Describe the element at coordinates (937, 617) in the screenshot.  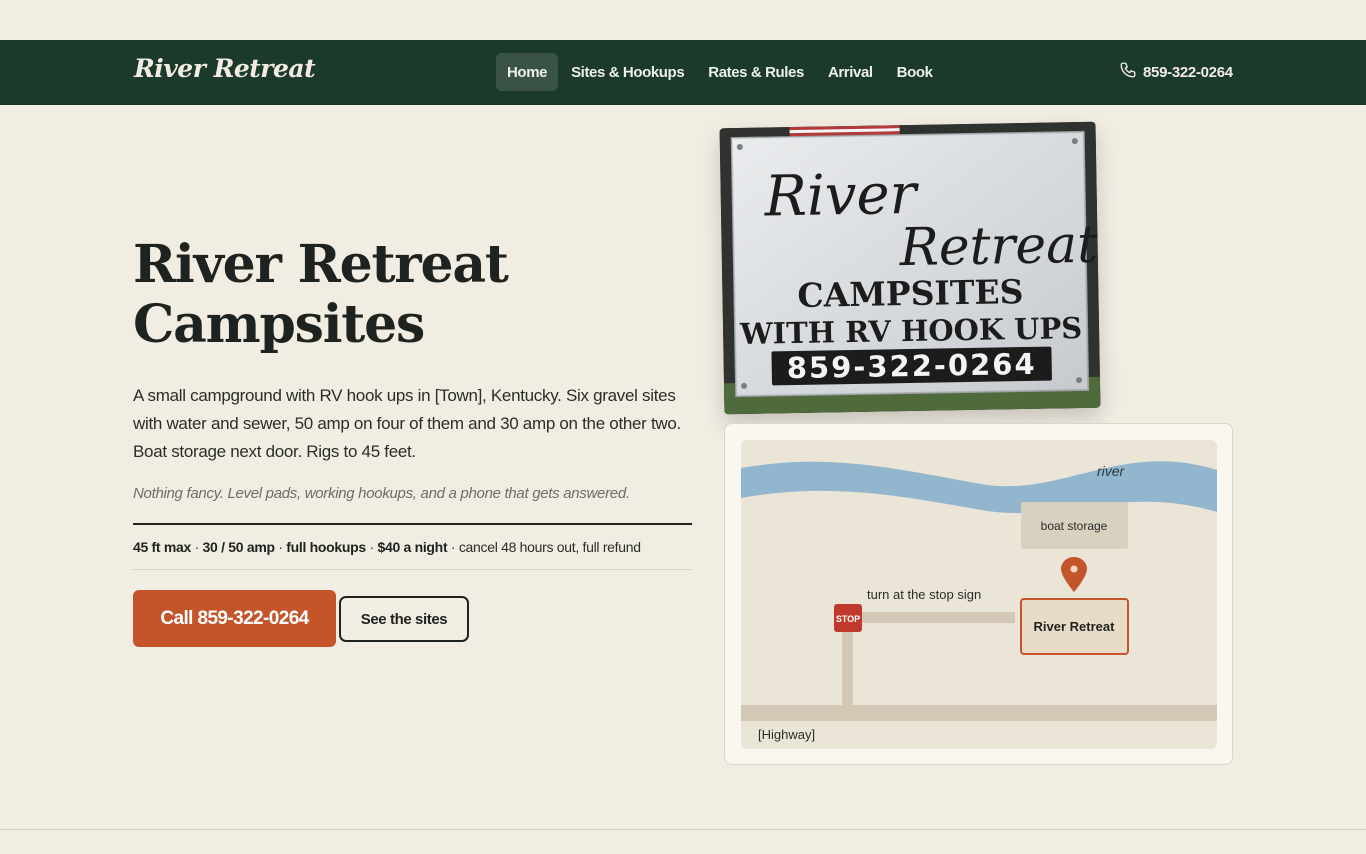
I see `side-road` at that location.